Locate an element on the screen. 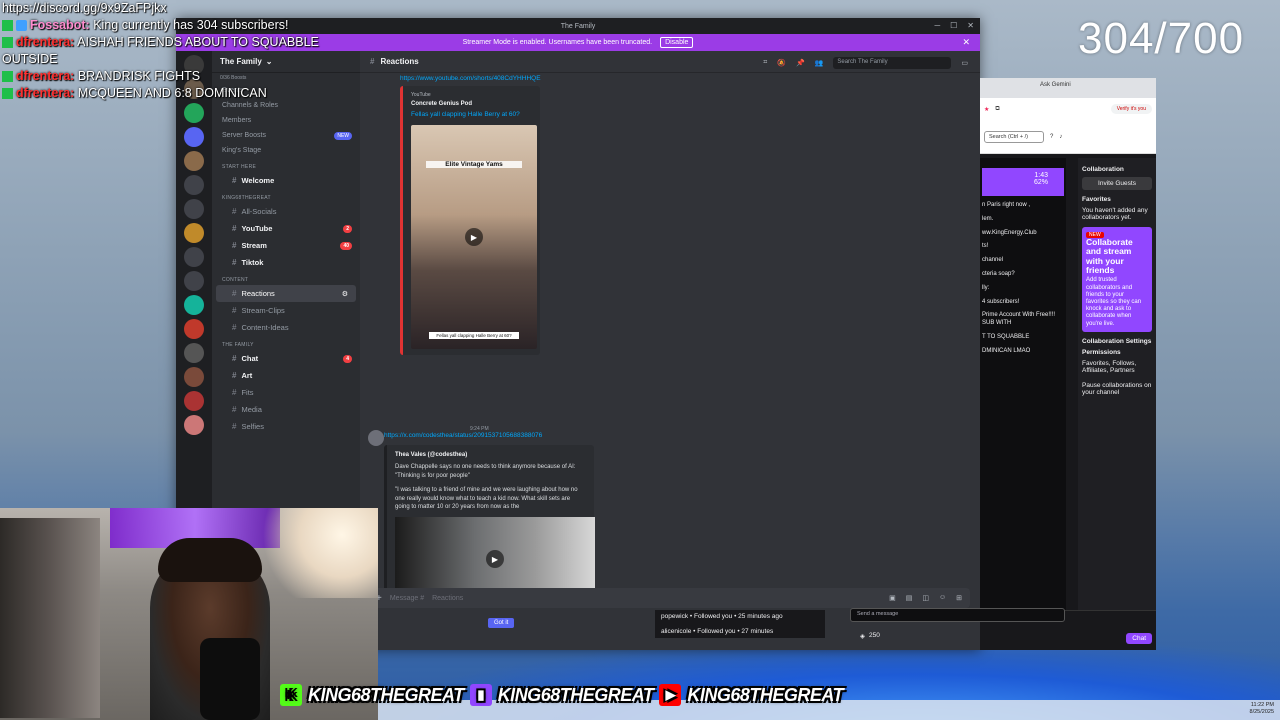  composer-tools: ▣ ▤ ◫ ☺ ⊞ is located at coordinates (925, 598).